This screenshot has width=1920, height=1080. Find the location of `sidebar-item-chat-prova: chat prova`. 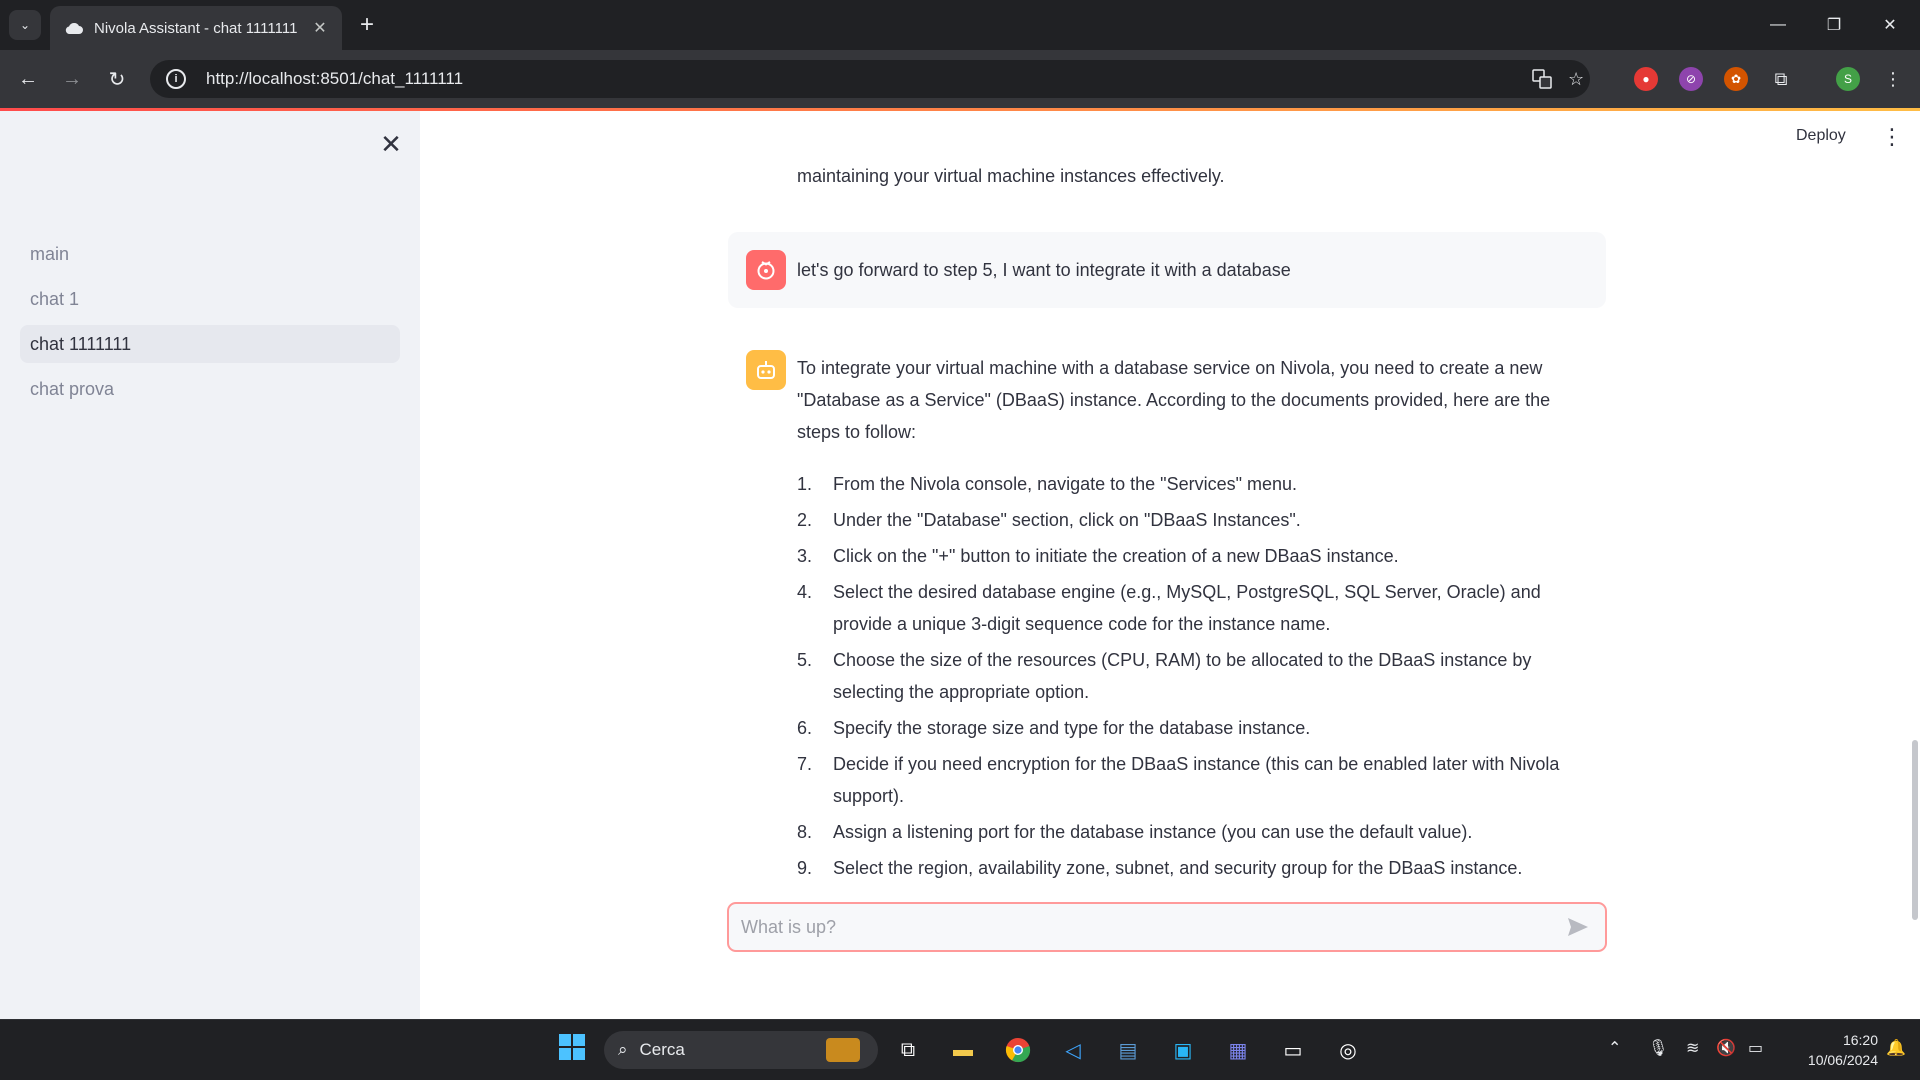

sidebar-item-chat-prova: chat prova is located at coordinates (210, 389).